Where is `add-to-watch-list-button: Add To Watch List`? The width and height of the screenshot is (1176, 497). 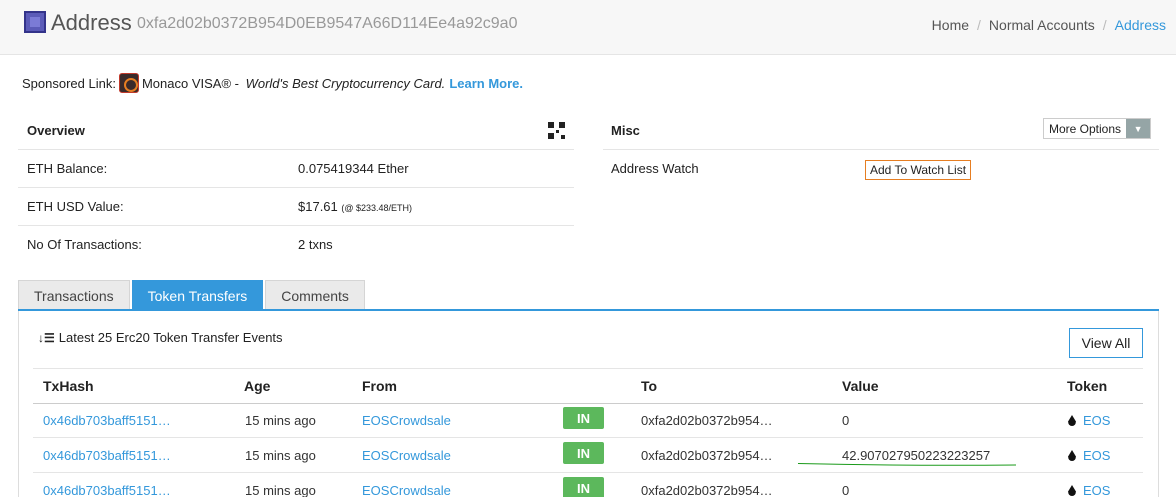
add-to-watch-list-button: Add To Watch List is located at coordinates (918, 170).